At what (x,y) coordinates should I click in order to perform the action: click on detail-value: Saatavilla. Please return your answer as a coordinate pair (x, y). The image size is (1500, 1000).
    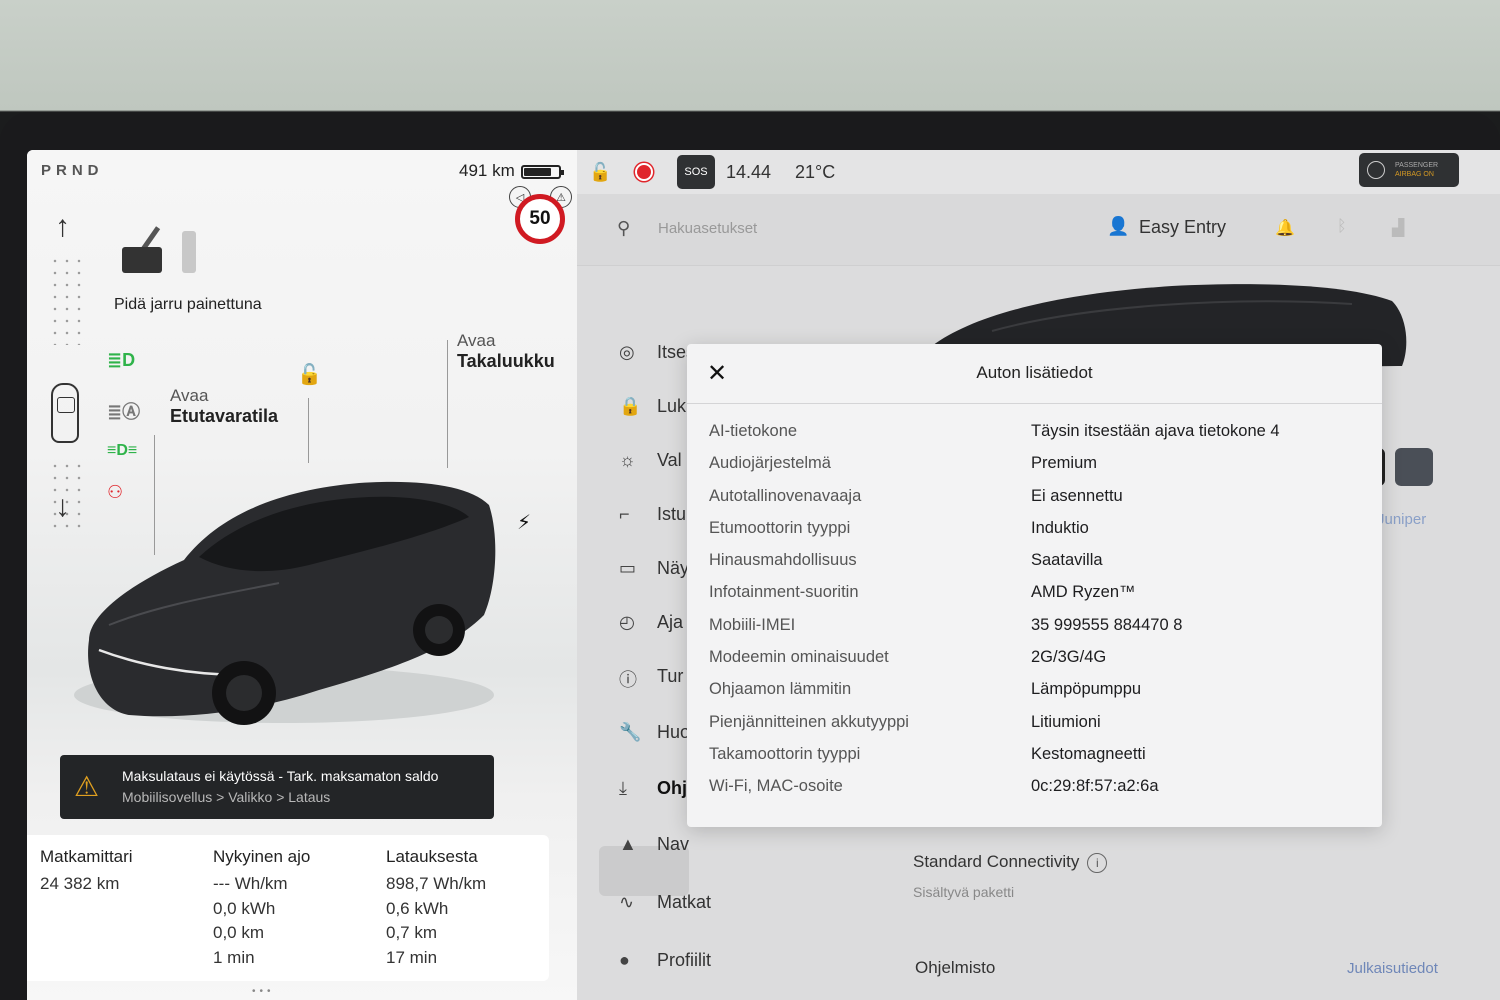
    Looking at the image, I should click on (1067, 560).